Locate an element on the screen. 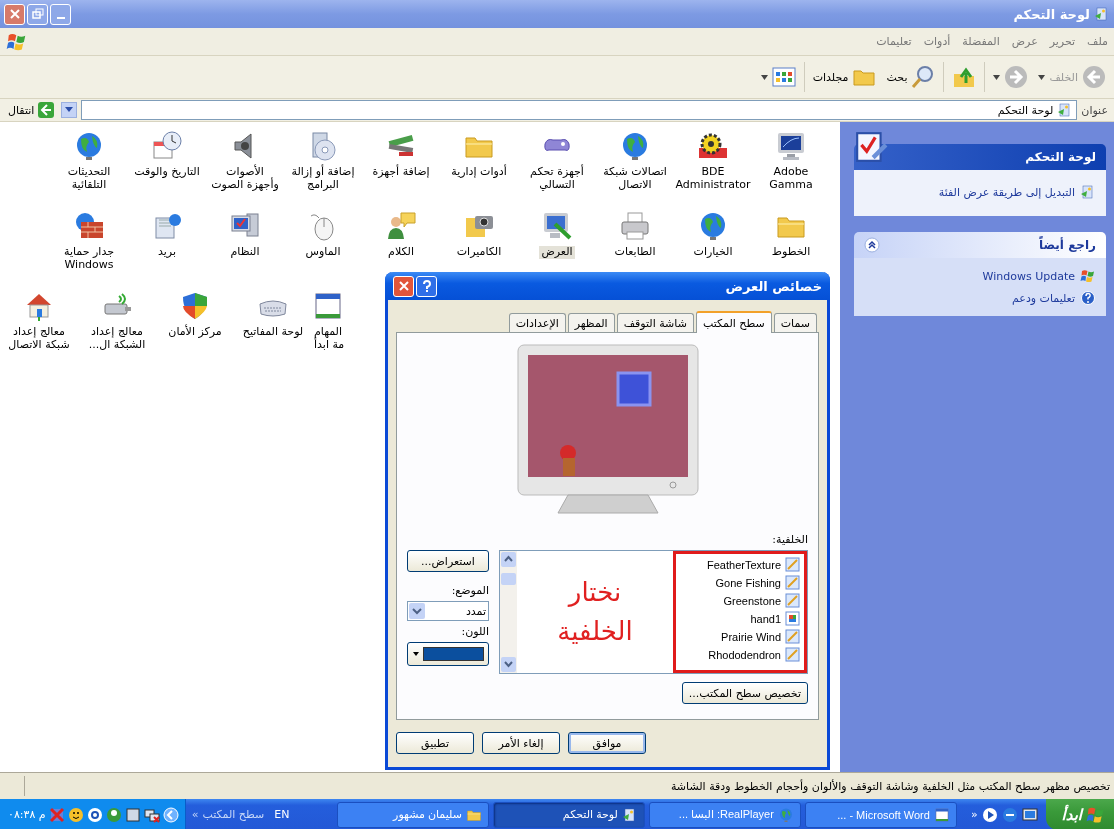 Image resolution: width=1114 pixels, height=829 pixels. menu-item: ملف is located at coordinates (1097, 41).